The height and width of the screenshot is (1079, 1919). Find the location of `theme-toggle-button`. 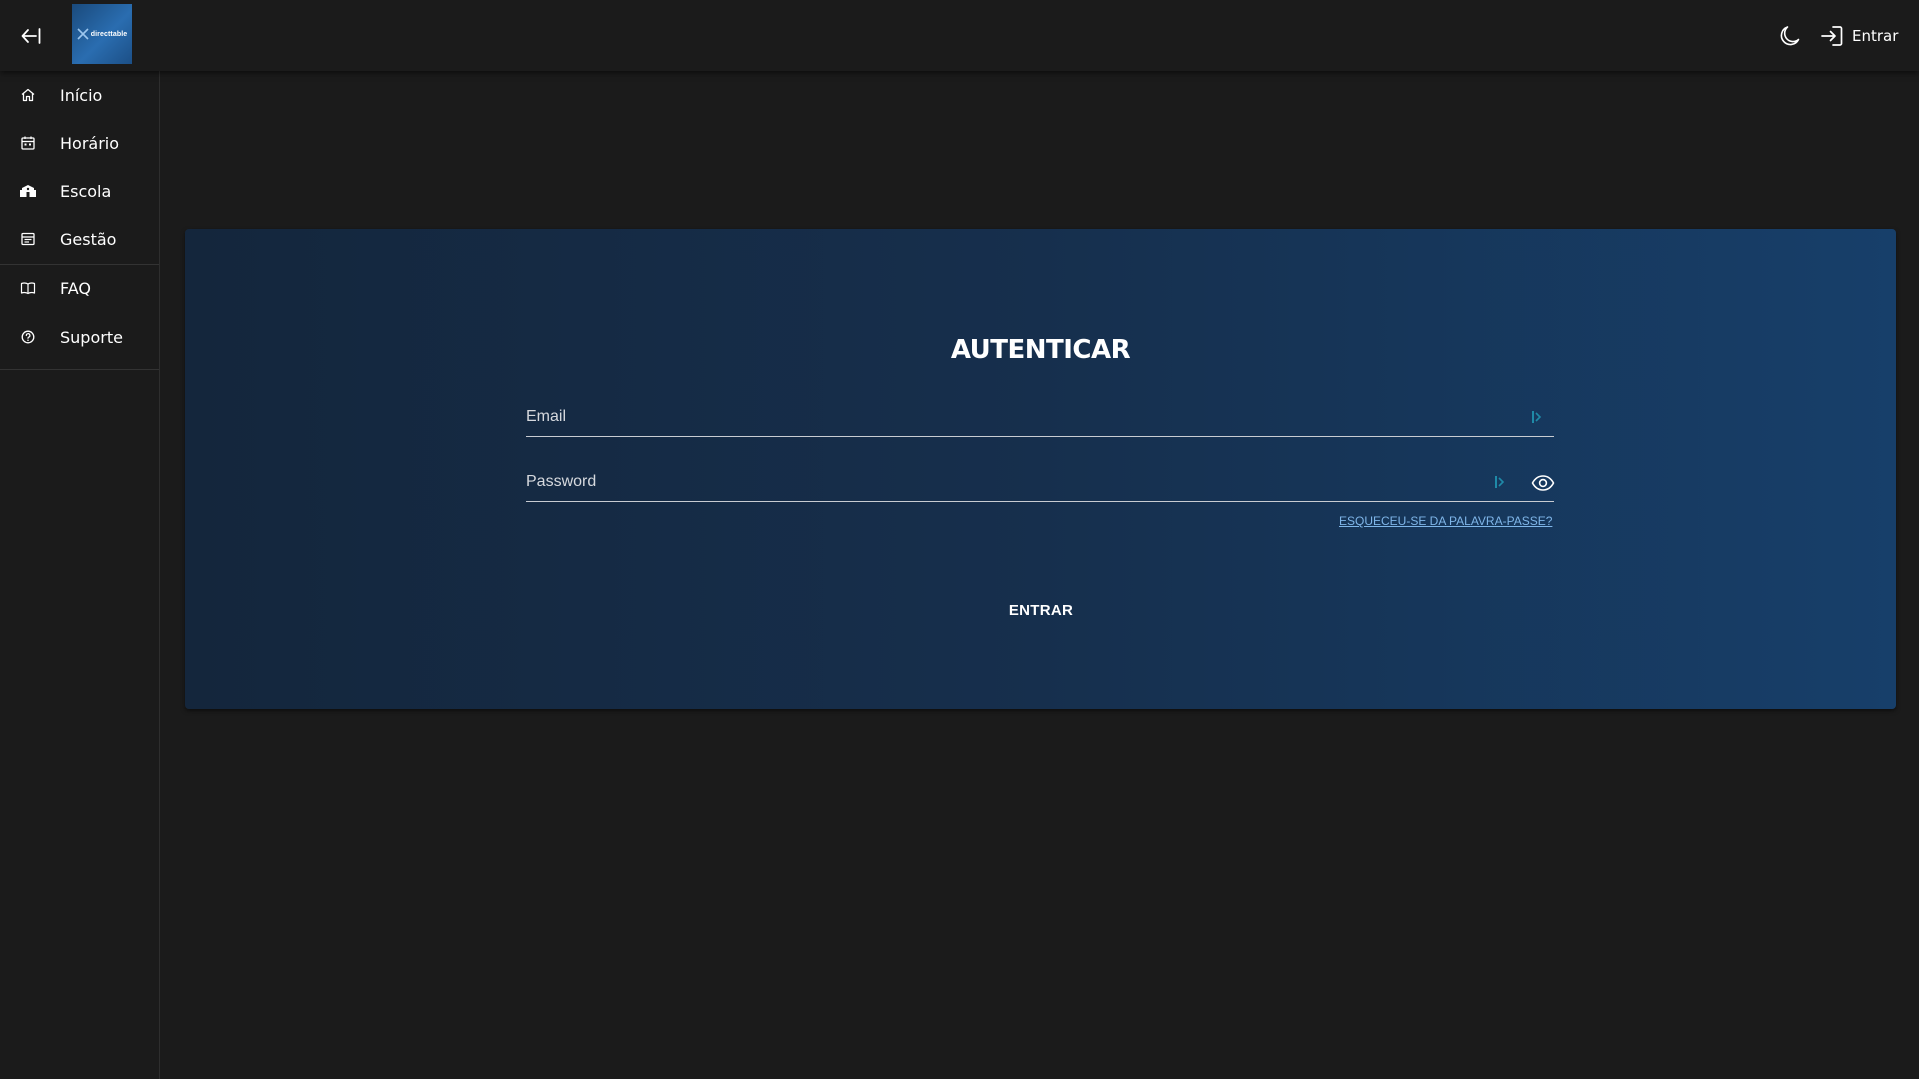

theme-toggle-button is located at coordinates (1790, 36).